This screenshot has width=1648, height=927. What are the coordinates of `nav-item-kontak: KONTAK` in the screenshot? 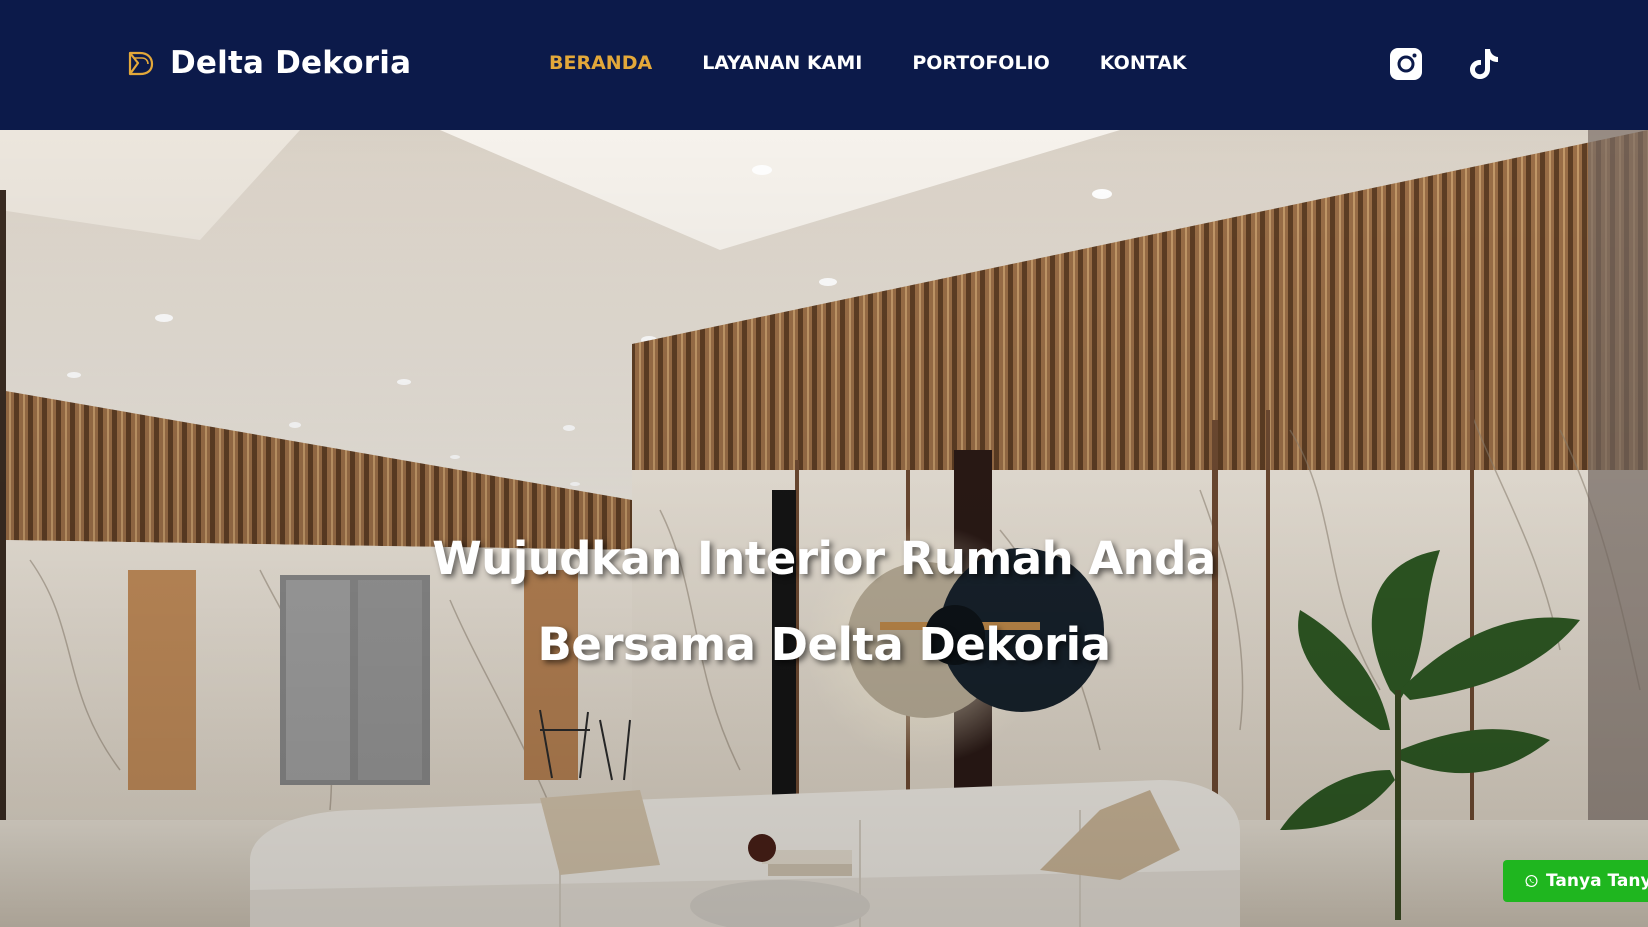 It's located at (1143, 63).